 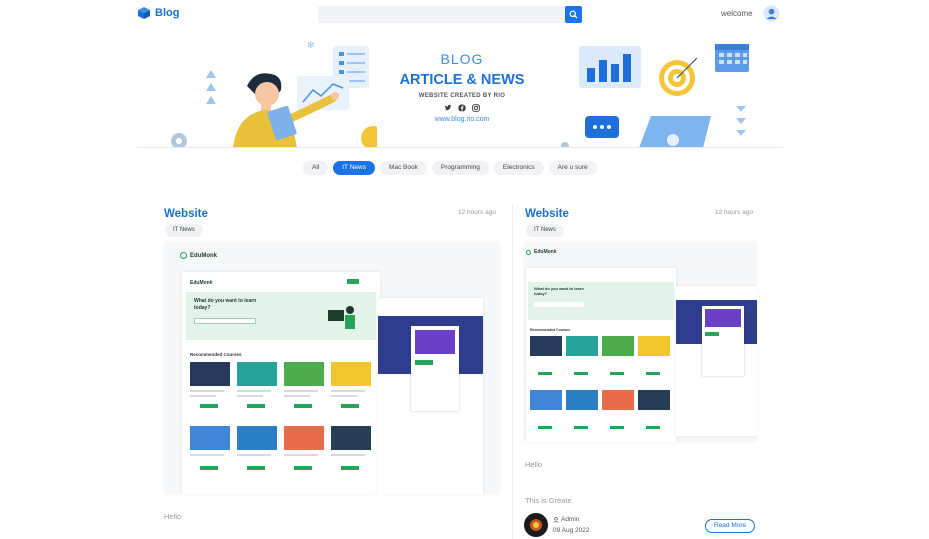 I want to click on post-author: Admin 09 Aug 2022, so click(x=557, y=525).